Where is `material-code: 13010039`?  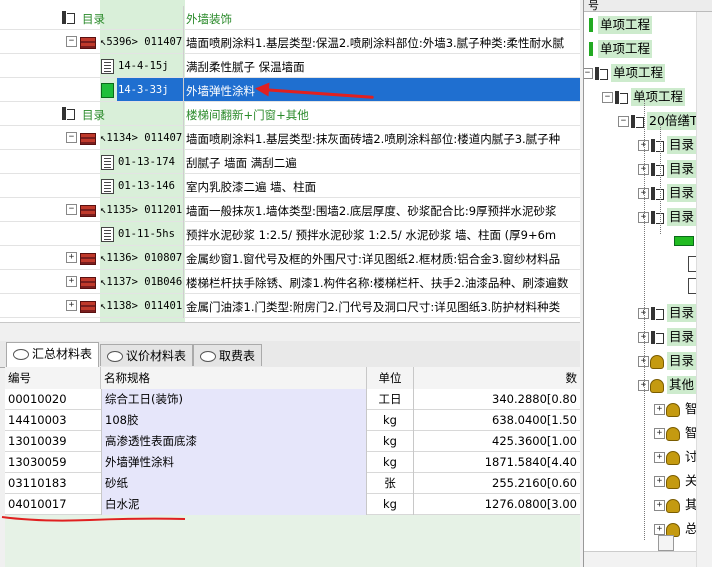
material-code: 13010039 is located at coordinates (37, 441).